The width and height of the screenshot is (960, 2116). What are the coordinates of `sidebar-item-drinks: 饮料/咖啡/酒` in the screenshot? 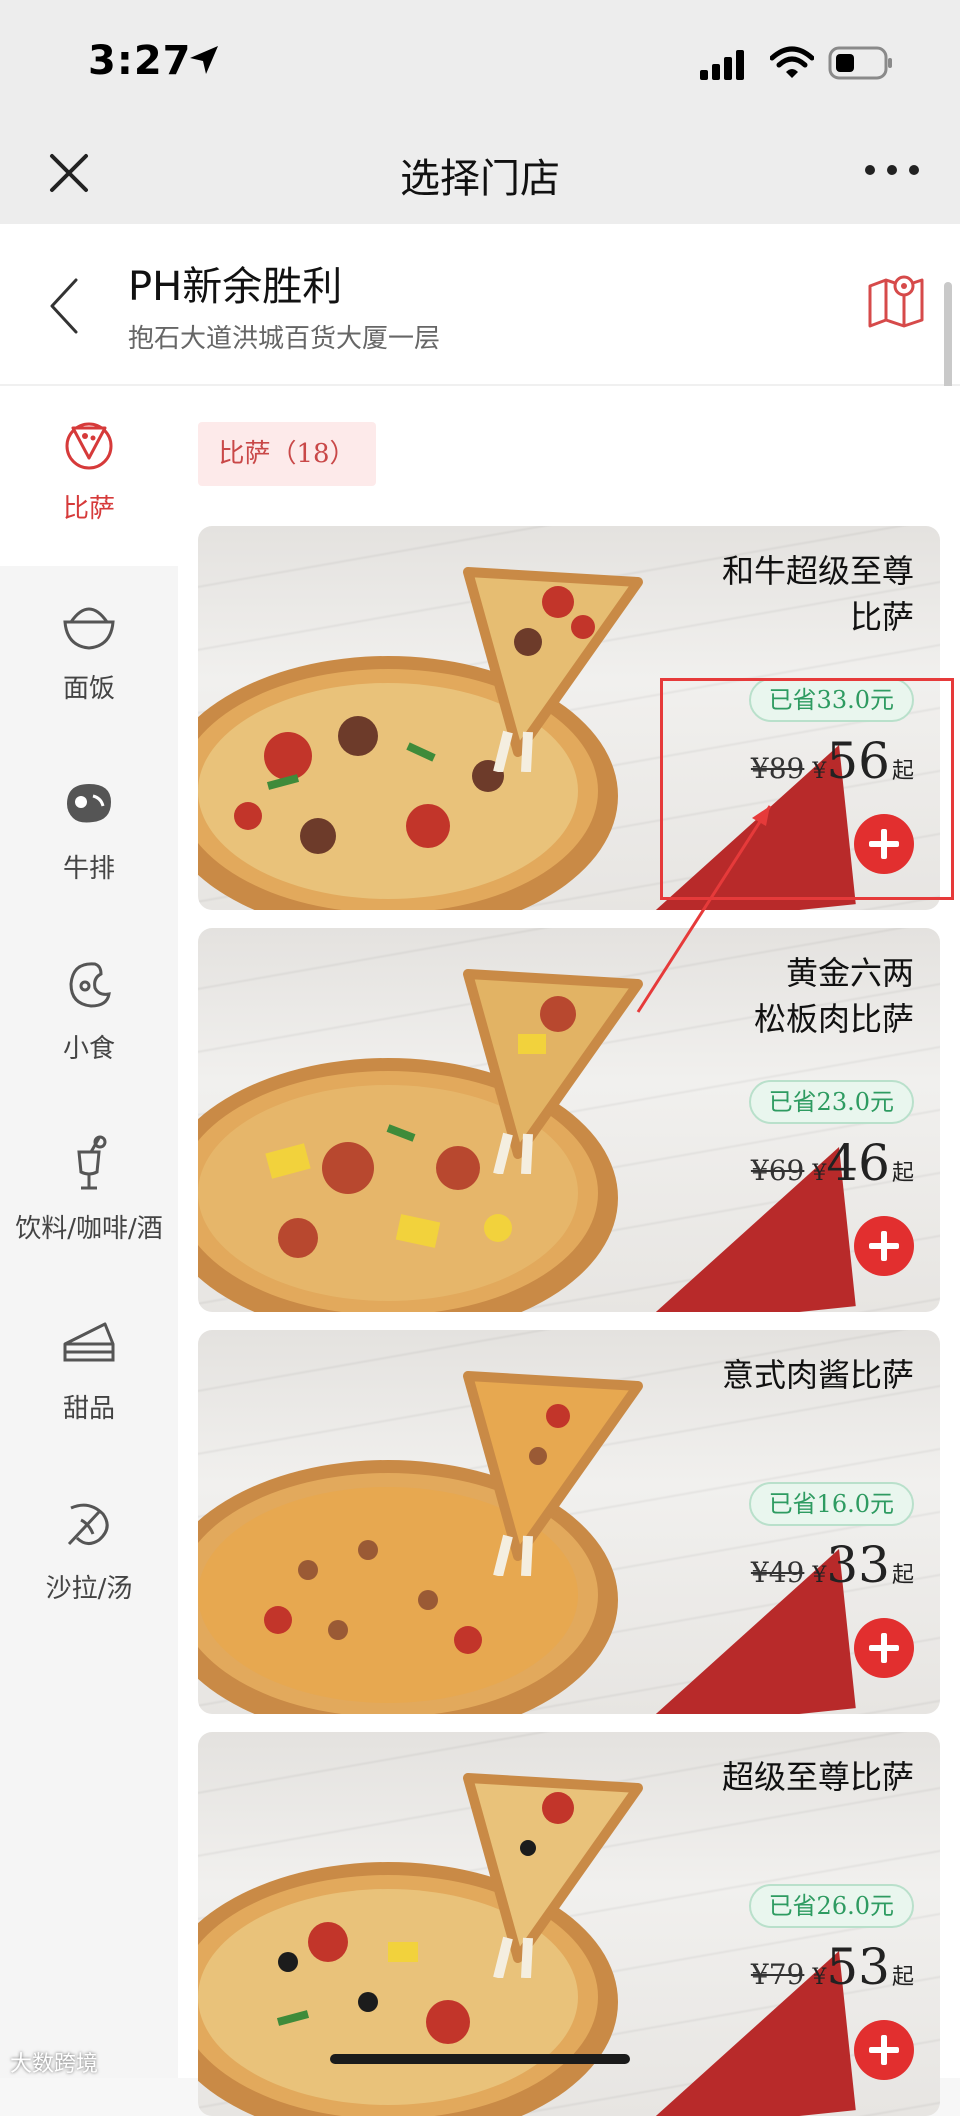 It's located at (89, 1196).